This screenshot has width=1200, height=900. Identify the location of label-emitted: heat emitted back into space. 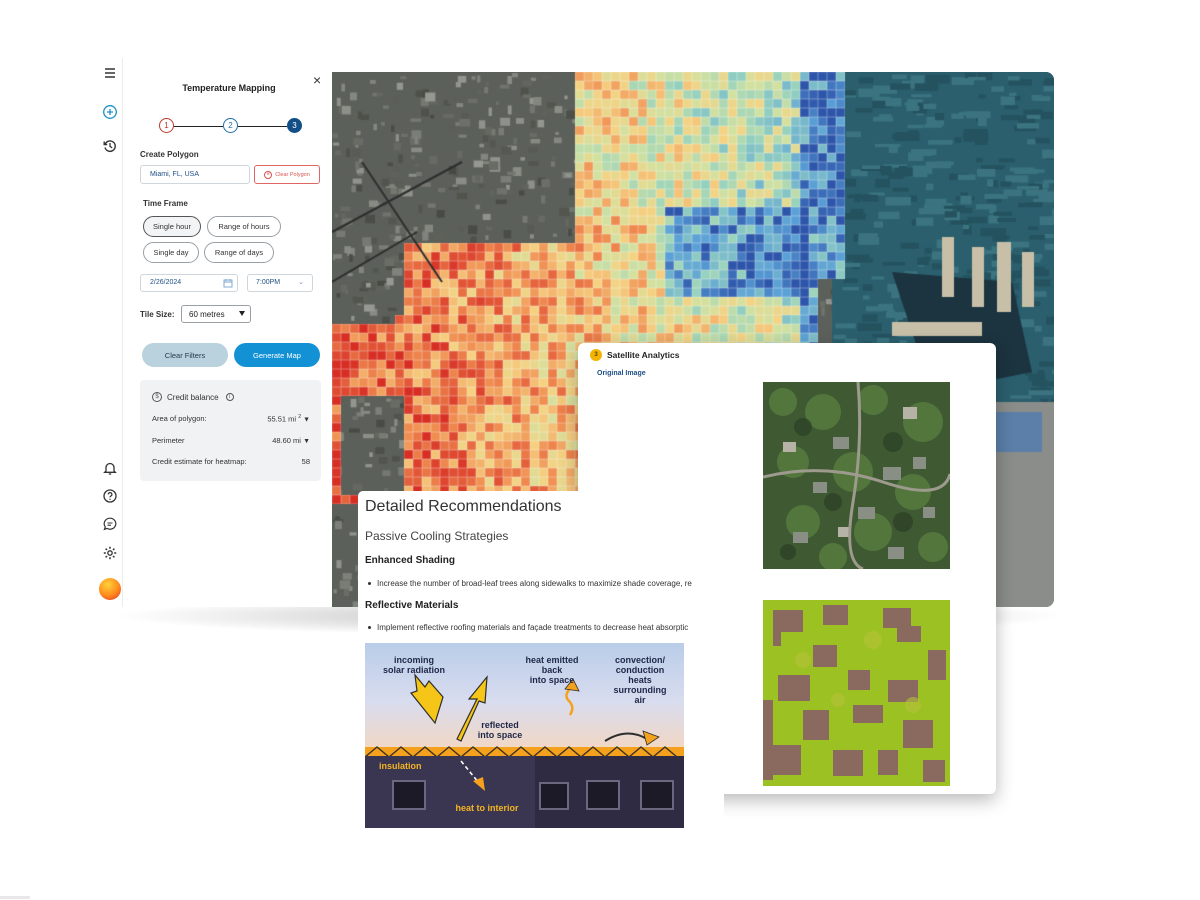
(552, 670).